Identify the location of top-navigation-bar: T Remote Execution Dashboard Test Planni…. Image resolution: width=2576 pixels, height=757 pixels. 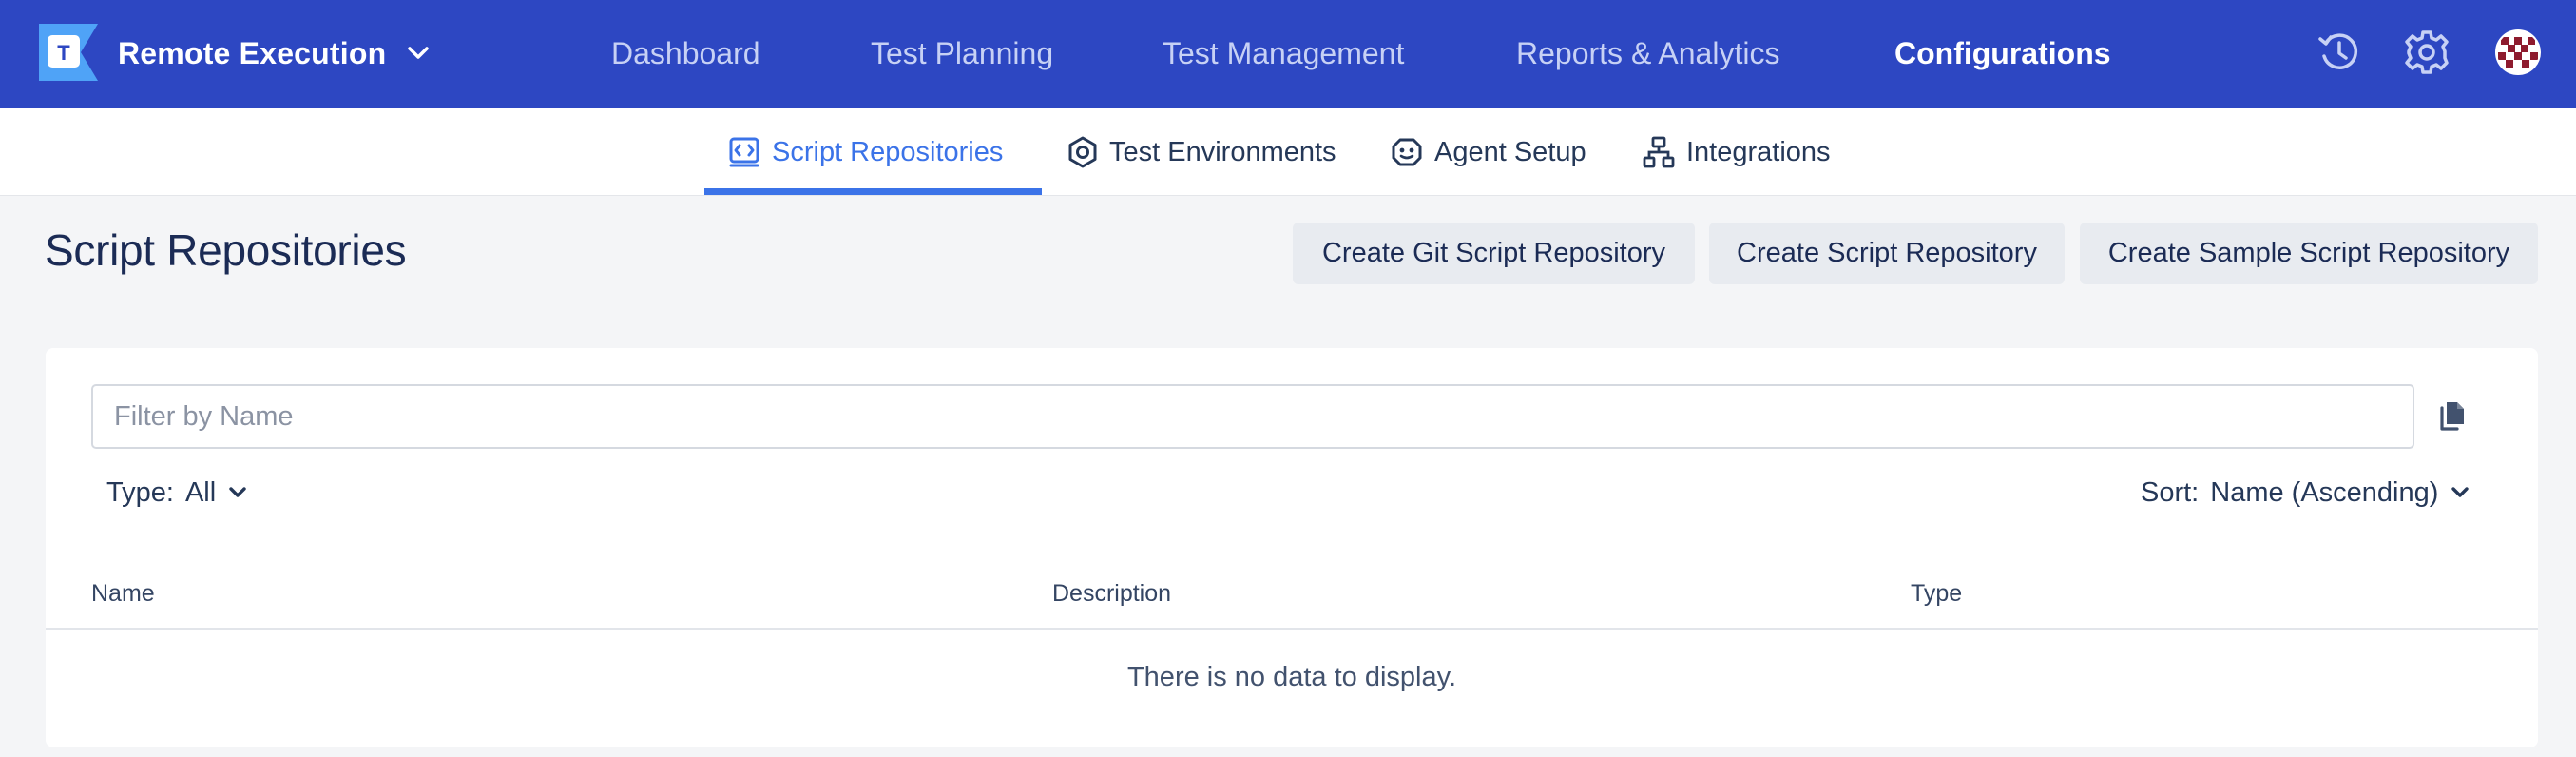
(1288, 54).